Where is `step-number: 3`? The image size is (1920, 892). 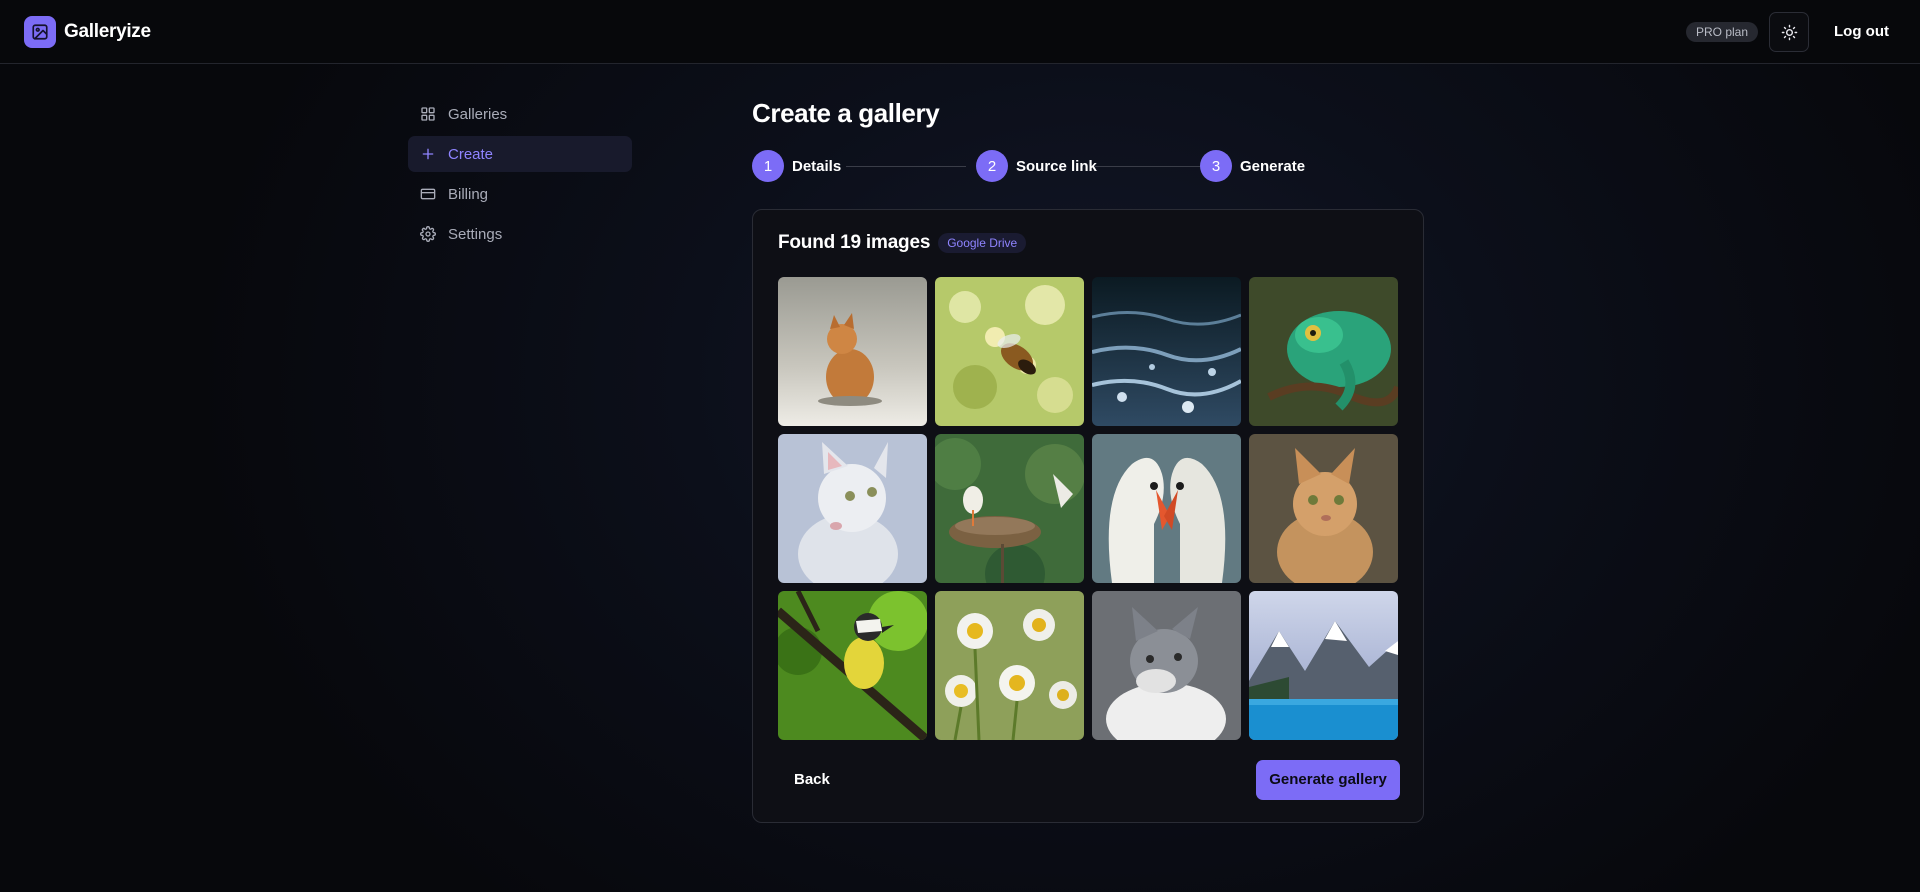 step-number: 3 is located at coordinates (1216, 166).